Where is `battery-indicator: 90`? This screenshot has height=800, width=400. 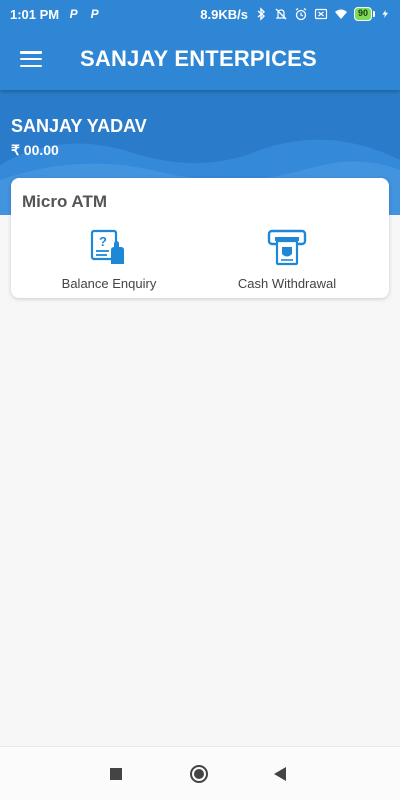
battery-indicator: 90 is located at coordinates (364, 14).